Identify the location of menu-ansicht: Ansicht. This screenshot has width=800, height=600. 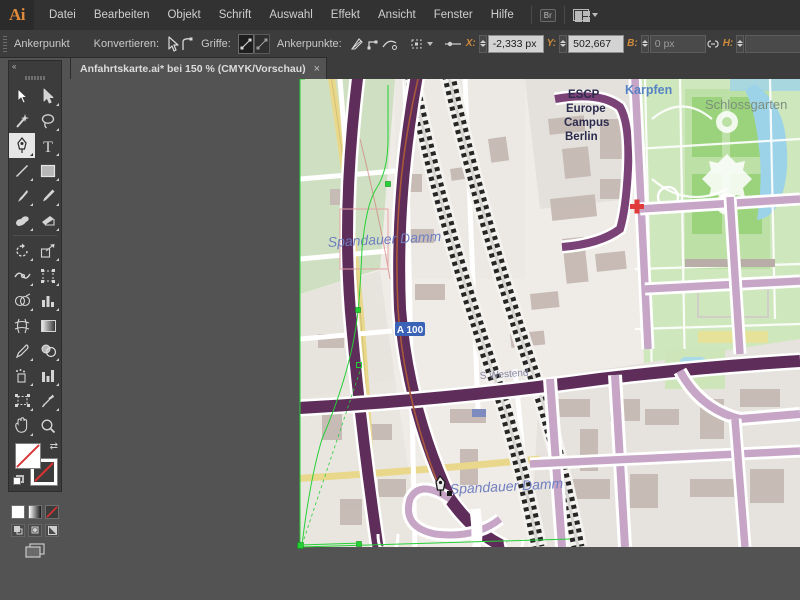
(397, 15).